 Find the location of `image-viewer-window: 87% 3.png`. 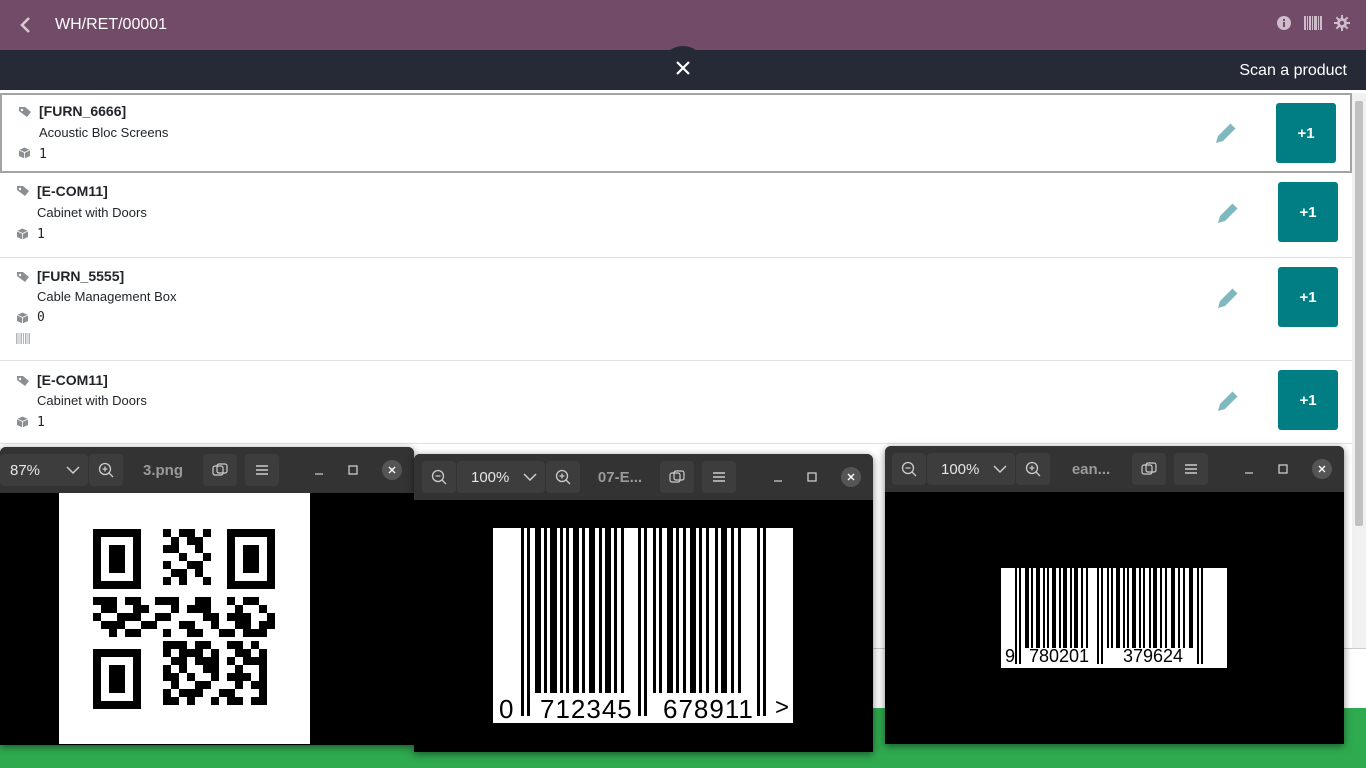

image-viewer-window: 87% 3.png is located at coordinates (207, 596).